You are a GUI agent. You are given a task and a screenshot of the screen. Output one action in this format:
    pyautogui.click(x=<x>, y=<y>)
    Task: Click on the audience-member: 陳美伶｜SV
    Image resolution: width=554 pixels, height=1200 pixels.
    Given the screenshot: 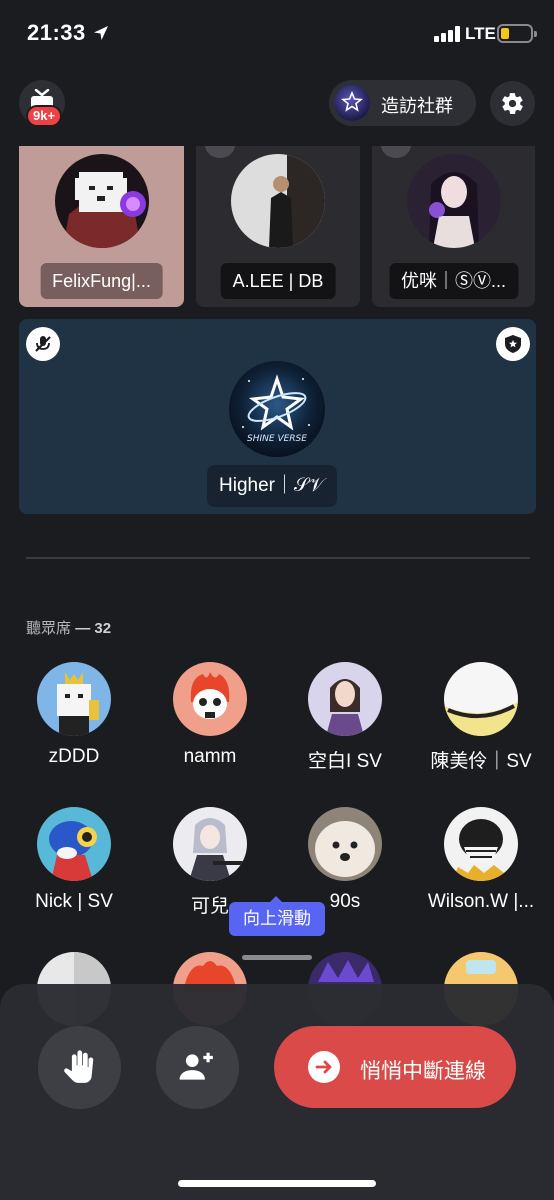 What is the action you would take?
    pyautogui.click(x=481, y=717)
    